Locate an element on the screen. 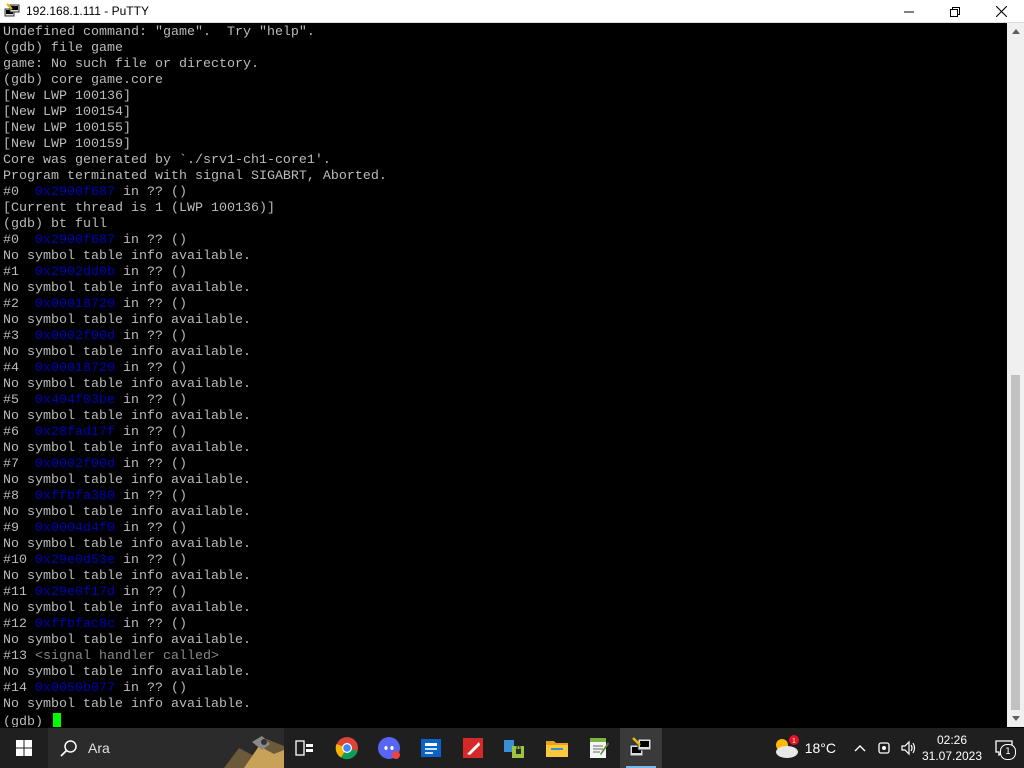 This screenshot has height=768, width=1024. terminal-text: #8 is located at coordinates (19, 496).